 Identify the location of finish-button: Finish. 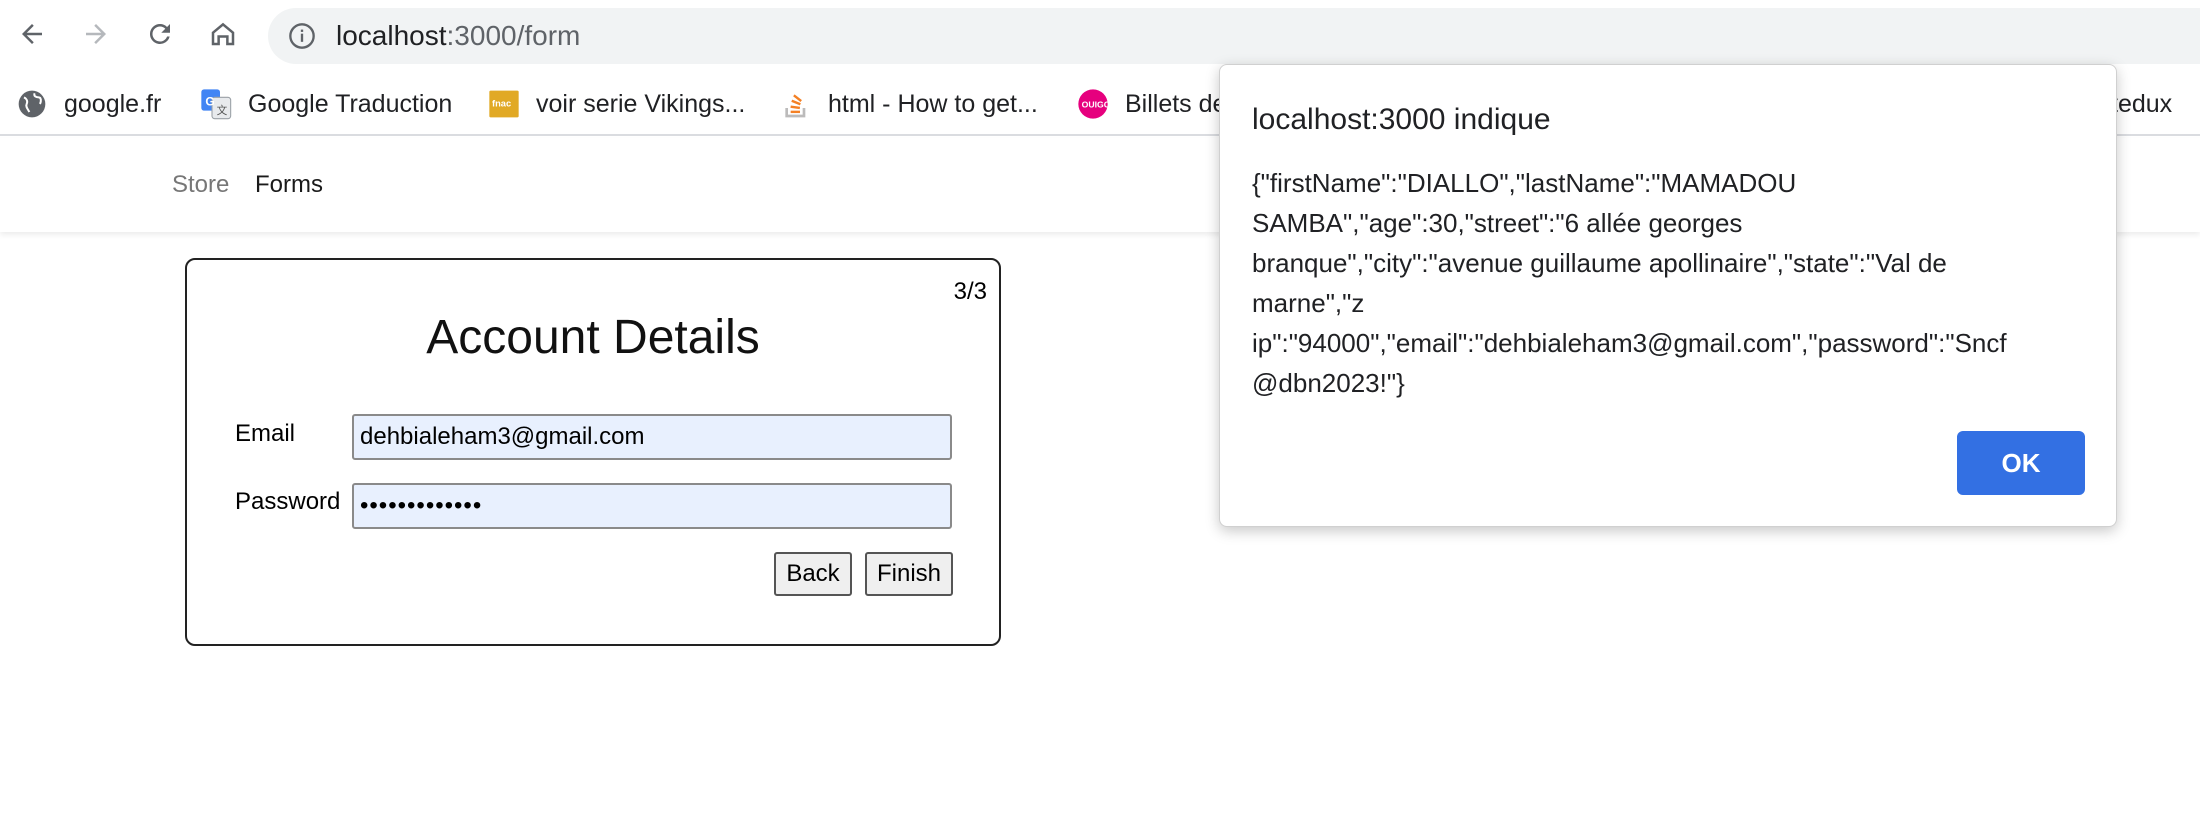
(909, 574).